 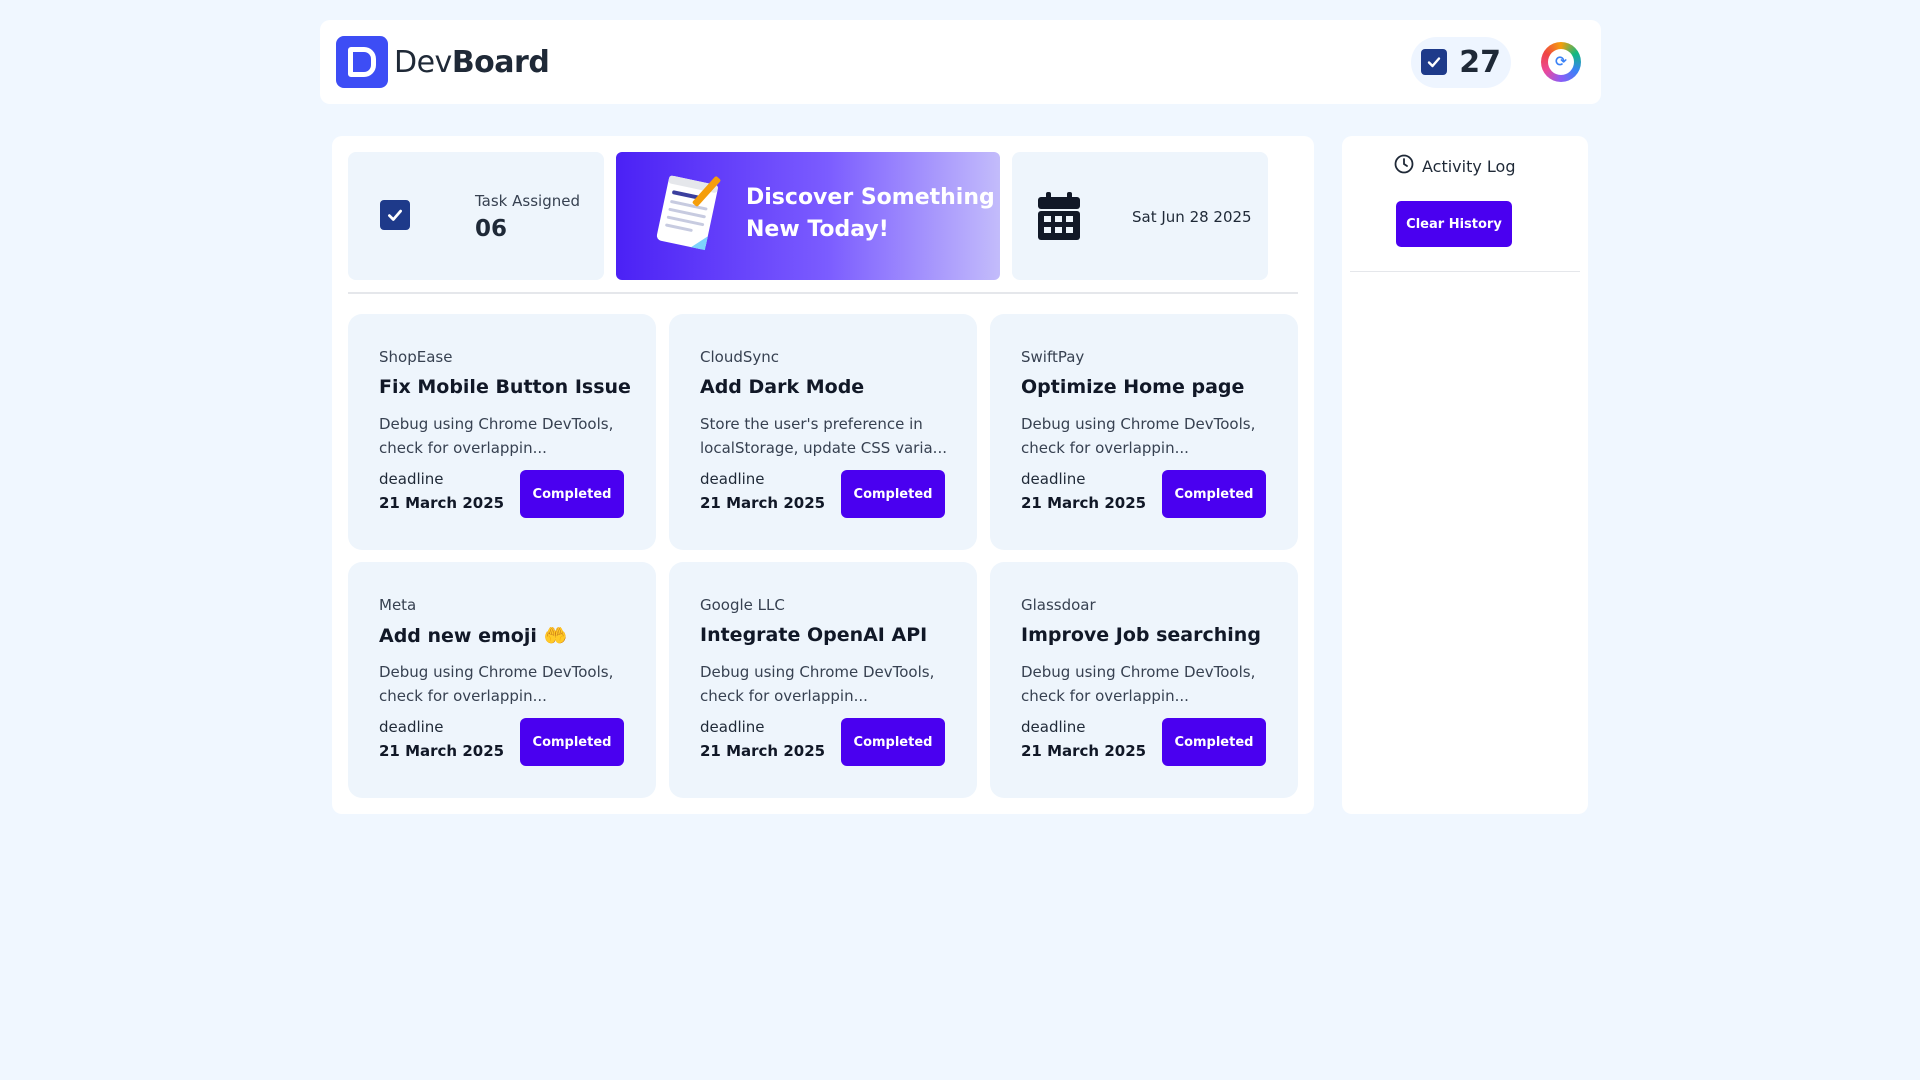 What do you see at coordinates (687, 212) in the screenshot?
I see `notepad-icon` at bounding box center [687, 212].